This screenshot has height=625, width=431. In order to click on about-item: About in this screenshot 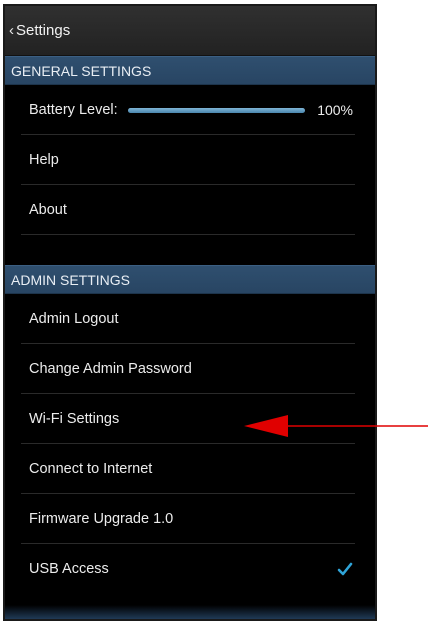, I will do `click(190, 210)`.